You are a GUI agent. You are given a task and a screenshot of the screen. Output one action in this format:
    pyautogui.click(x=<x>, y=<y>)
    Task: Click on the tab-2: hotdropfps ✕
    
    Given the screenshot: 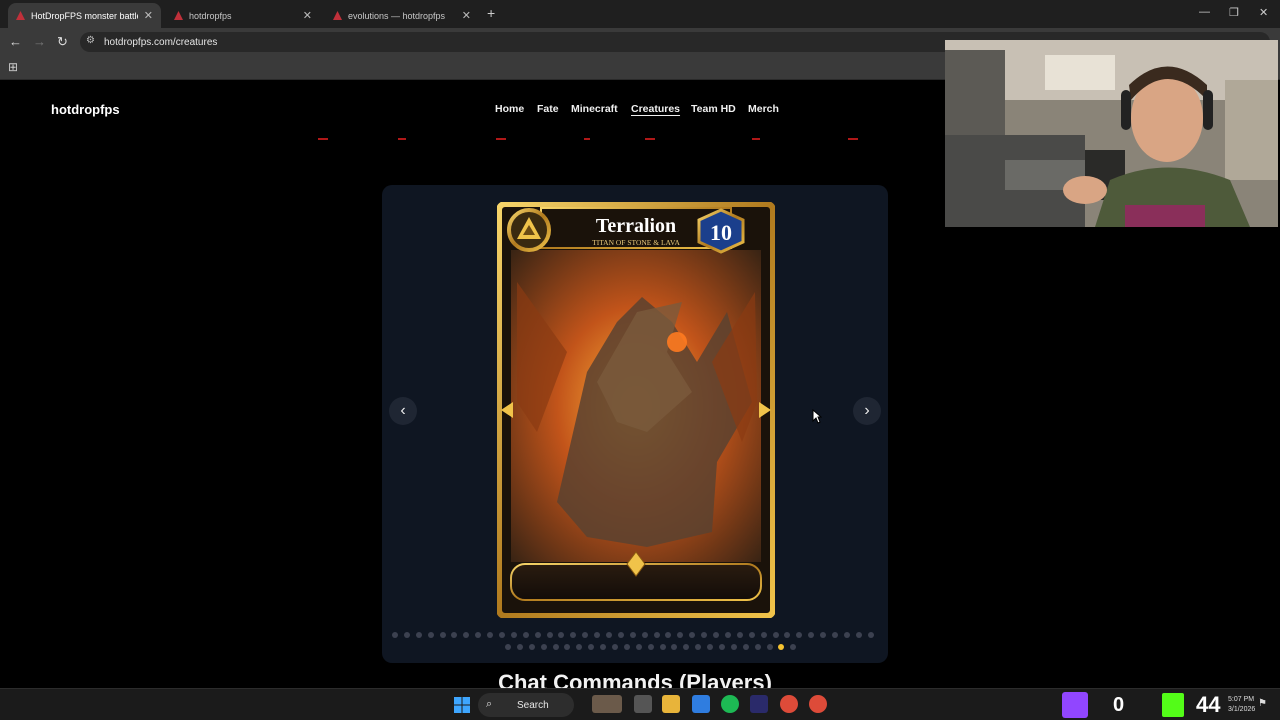 What is the action you would take?
    pyautogui.click(x=243, y=15)
    